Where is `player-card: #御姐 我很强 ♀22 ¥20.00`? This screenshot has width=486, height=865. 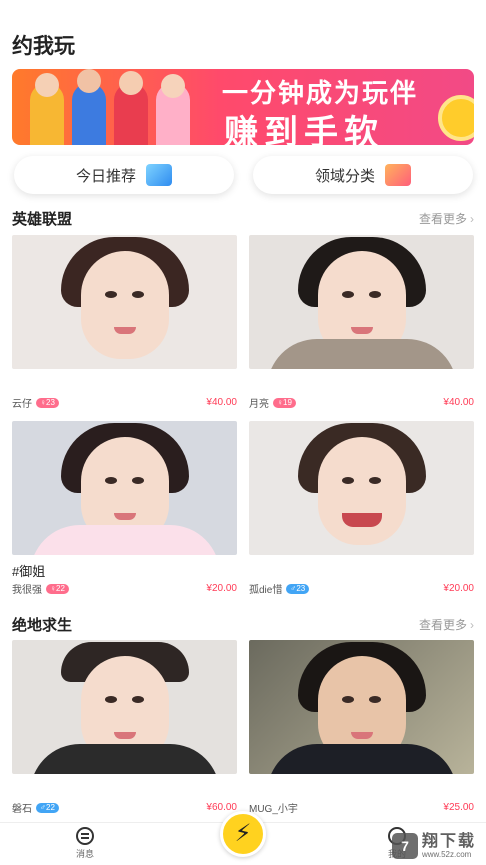 player-card: #御姐 我很强 ♀22 ¥20.00 is located at coordinates (124, 508).